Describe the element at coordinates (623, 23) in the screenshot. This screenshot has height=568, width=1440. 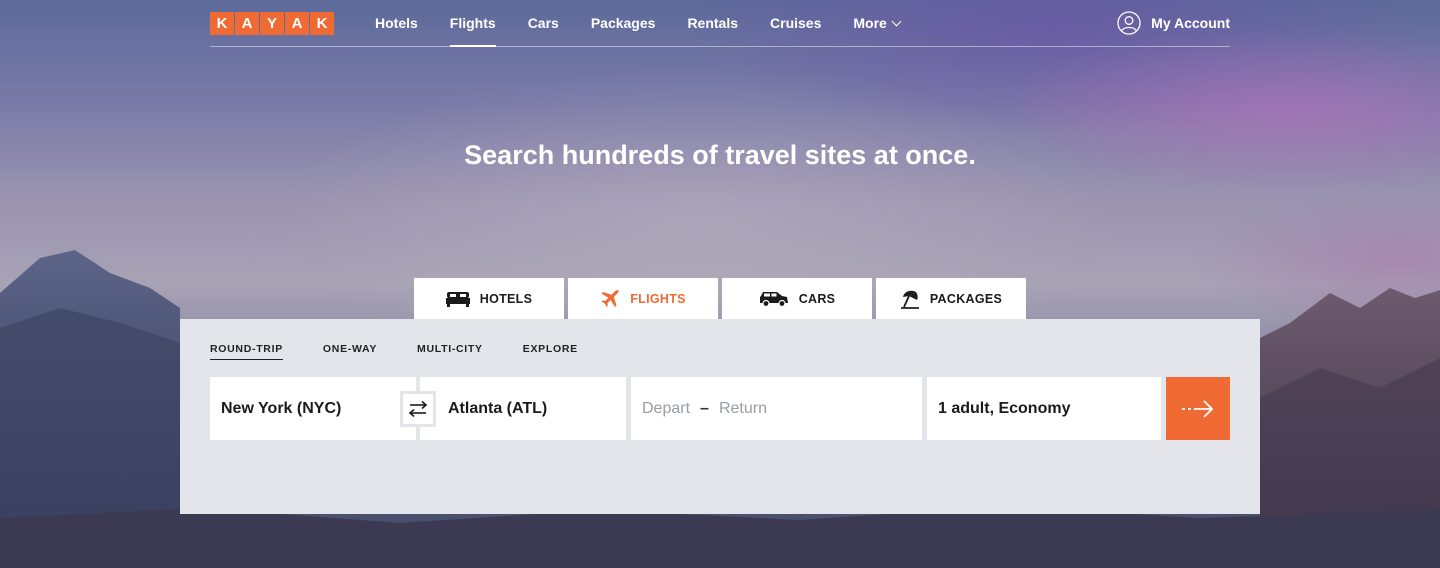
I see `nav-packages: Packages` at that location.